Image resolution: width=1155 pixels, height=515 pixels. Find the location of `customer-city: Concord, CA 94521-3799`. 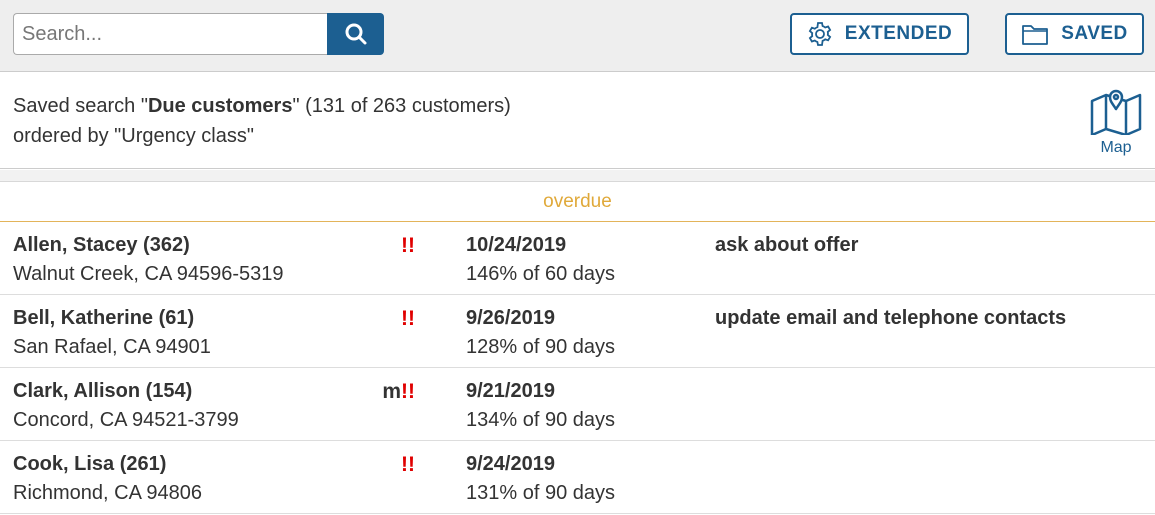

customer-city: Concord, CA 94521-3799 is located at coordinates (126, 420).